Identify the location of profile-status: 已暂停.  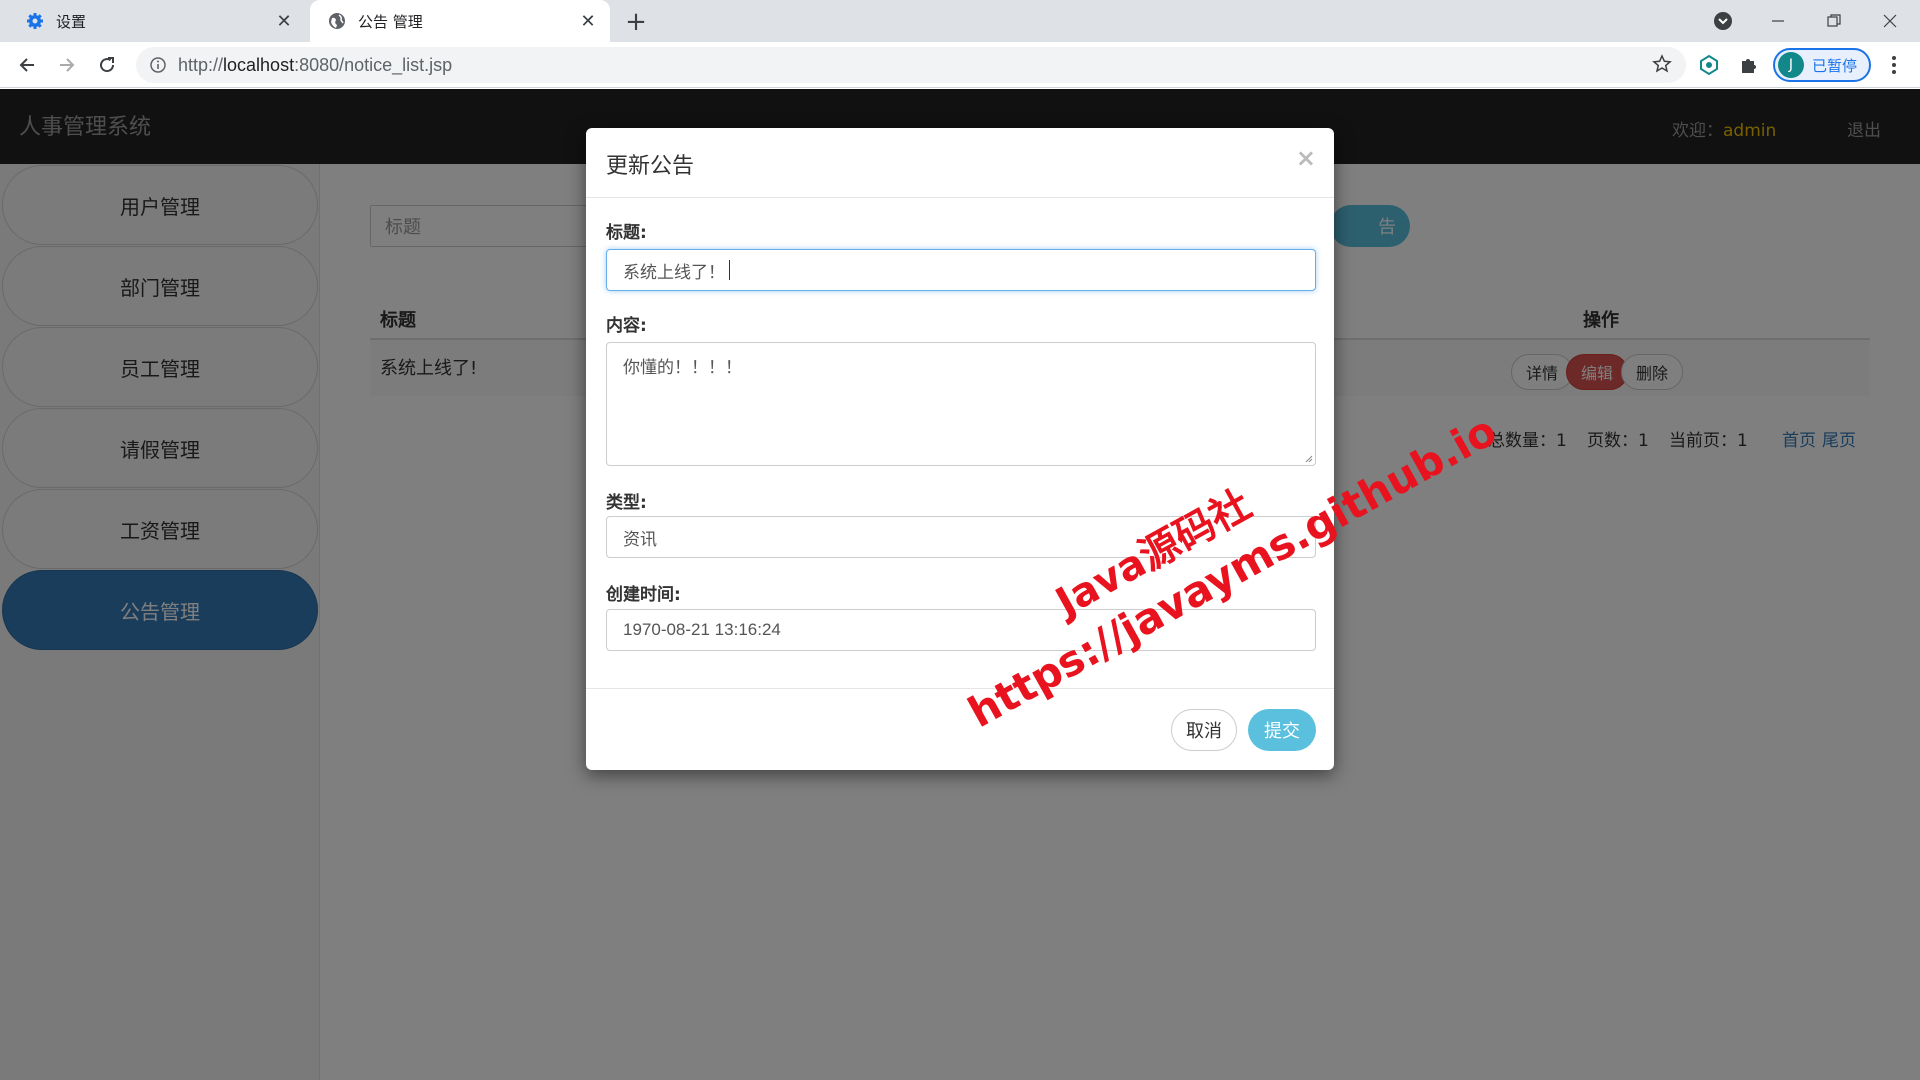
(1835, 65).